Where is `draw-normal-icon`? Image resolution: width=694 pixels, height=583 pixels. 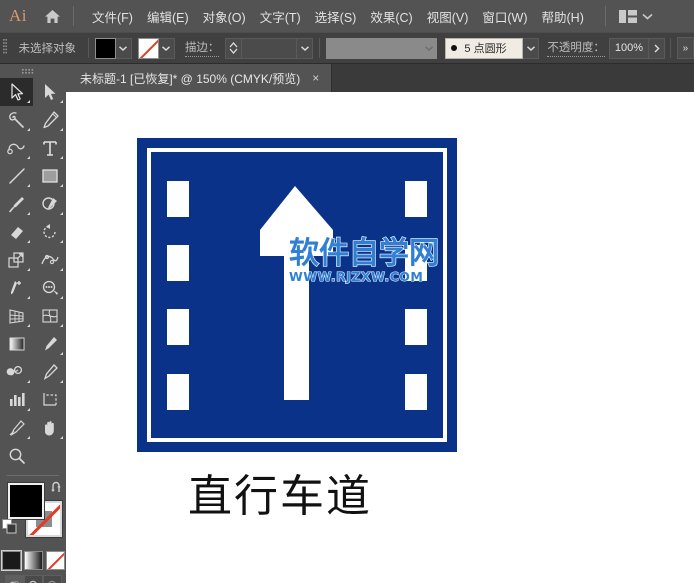
draw-normal-icon is located at coordinates (14, 579).